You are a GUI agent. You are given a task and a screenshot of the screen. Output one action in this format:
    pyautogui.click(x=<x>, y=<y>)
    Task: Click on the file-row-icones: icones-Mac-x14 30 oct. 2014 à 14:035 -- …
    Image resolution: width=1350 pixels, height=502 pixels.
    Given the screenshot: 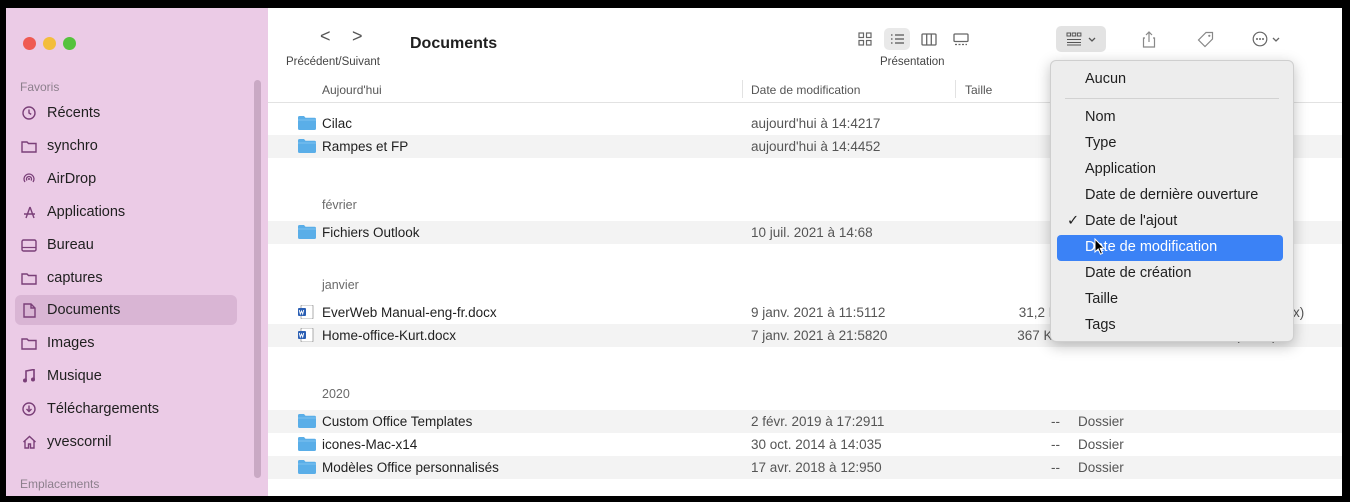 What is the action you would take?
    pyautogui.click(x=805, y=444)
    